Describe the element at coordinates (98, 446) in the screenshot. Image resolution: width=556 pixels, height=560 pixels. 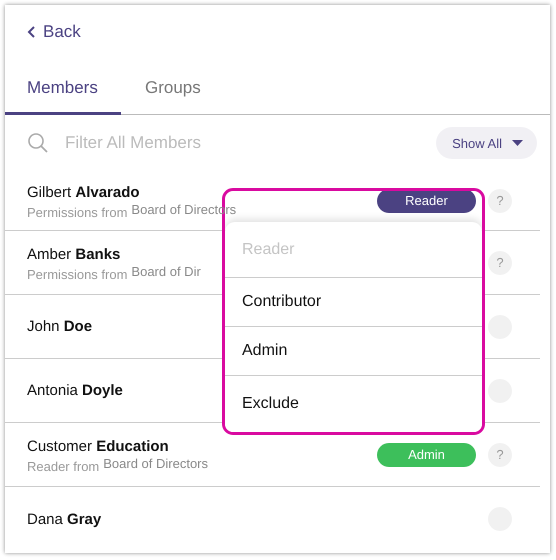
I see `member-name: Customer Education` at that location.